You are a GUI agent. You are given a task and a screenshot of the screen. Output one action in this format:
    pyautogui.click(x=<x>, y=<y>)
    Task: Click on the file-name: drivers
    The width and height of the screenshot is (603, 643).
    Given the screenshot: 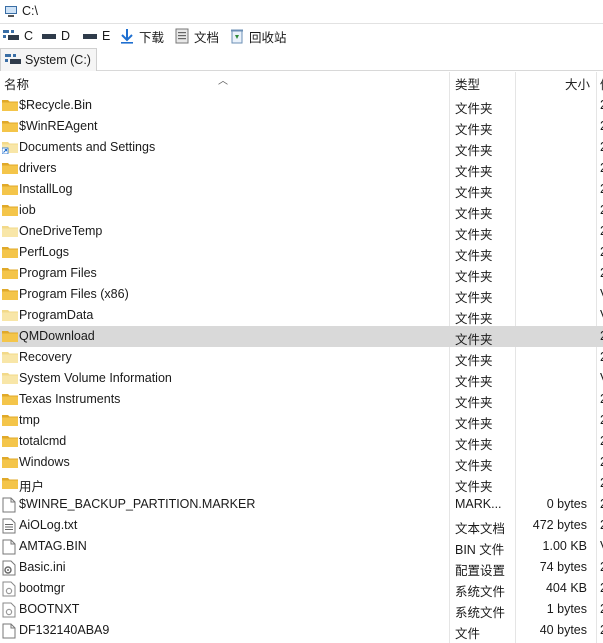 What is the action you would take?
    pyautogui.click(x=38, y=168)
    